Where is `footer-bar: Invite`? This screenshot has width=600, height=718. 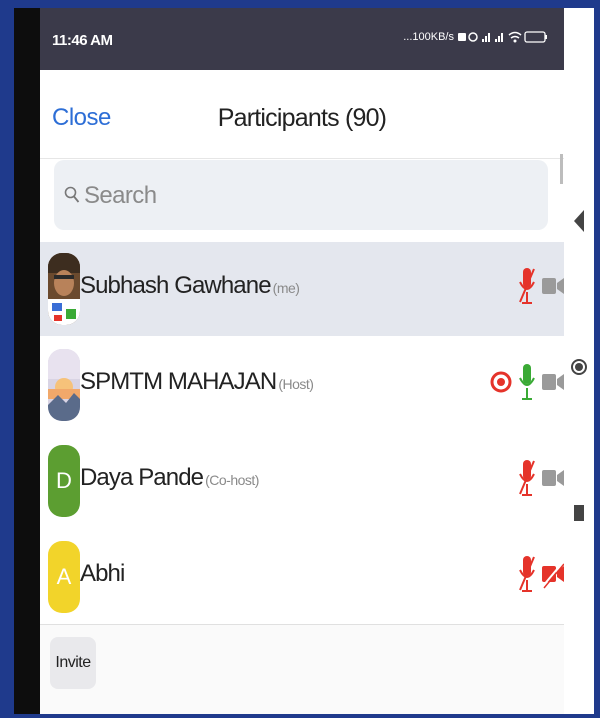 footer-bar: Invite is located at coordinates (302, 669).